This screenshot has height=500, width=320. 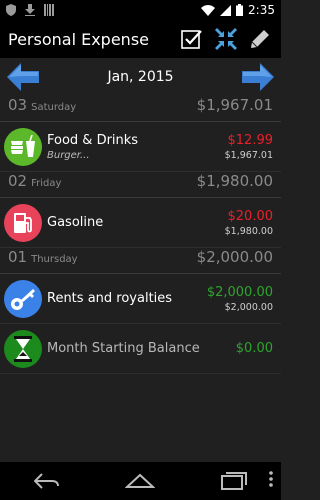 I want to click on entry-name: Gasoline, so click(x=75, y=222).